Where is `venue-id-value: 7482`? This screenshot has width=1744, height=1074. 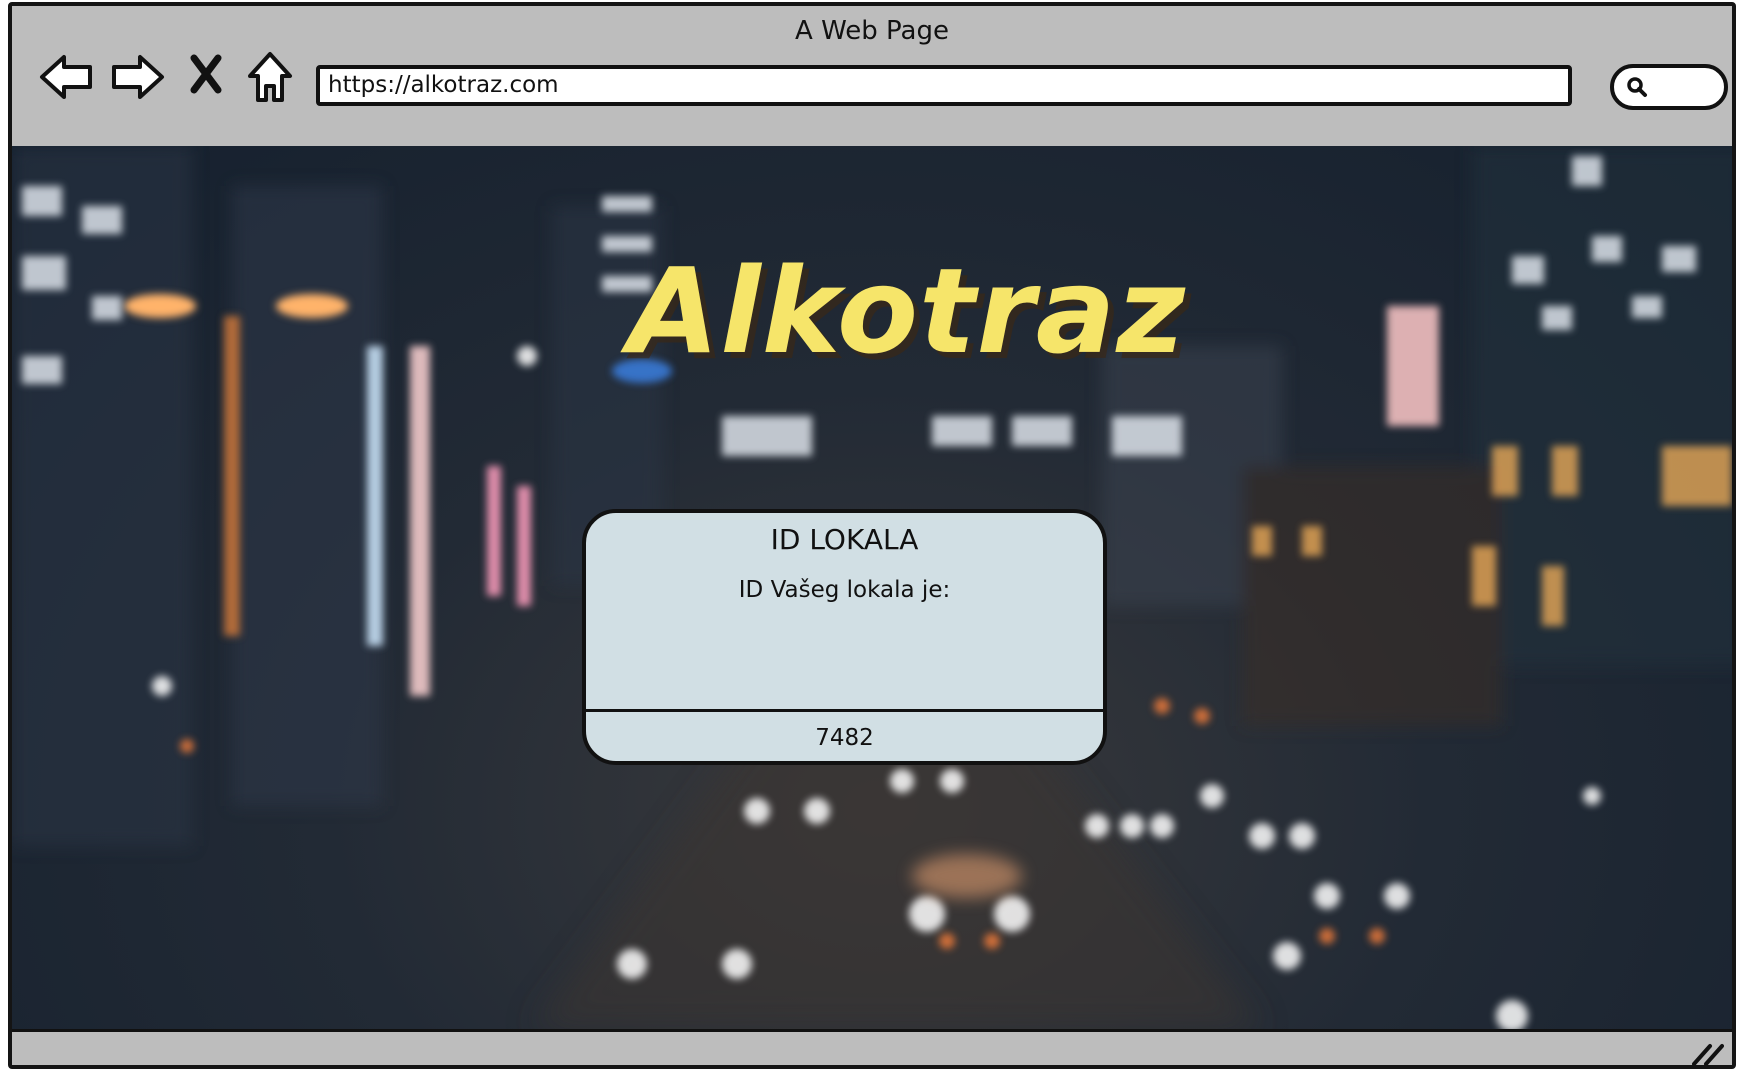
venue-id-value: 7482 is located at coordinates (844, 738).